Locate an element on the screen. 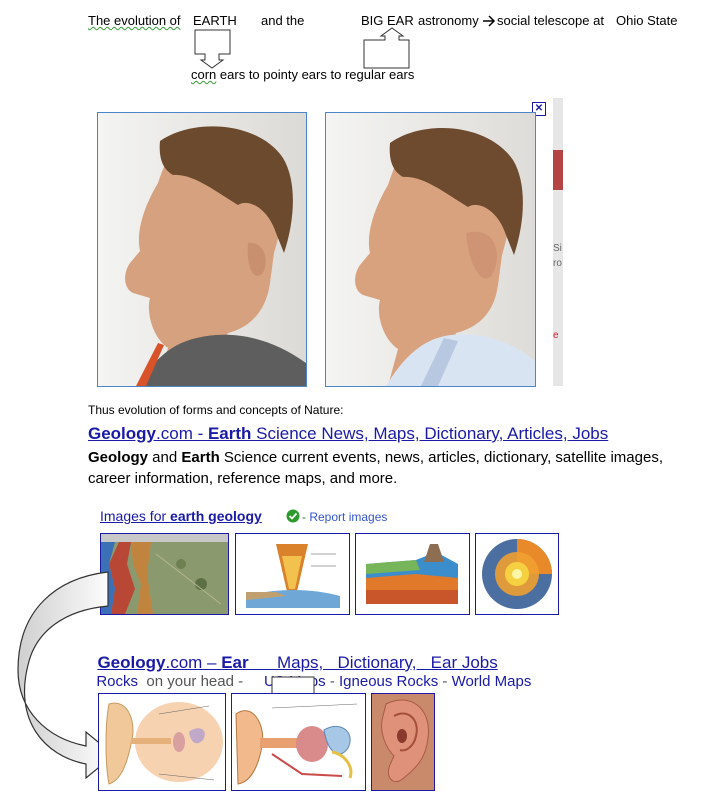  side-text-1: Si is located at coordinates (557, 248).